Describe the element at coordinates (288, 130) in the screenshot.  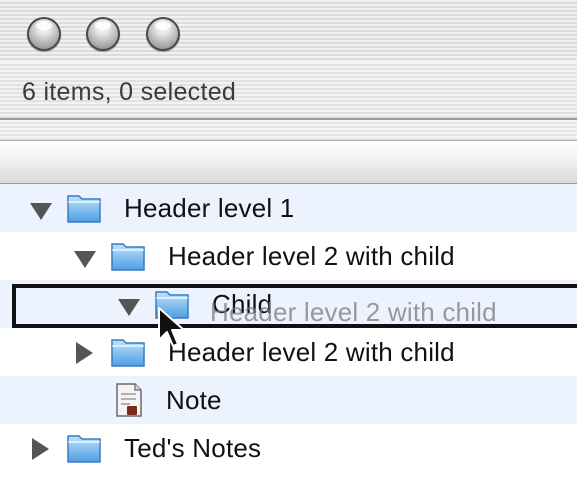
I see `toolbar-spacer` at that location.